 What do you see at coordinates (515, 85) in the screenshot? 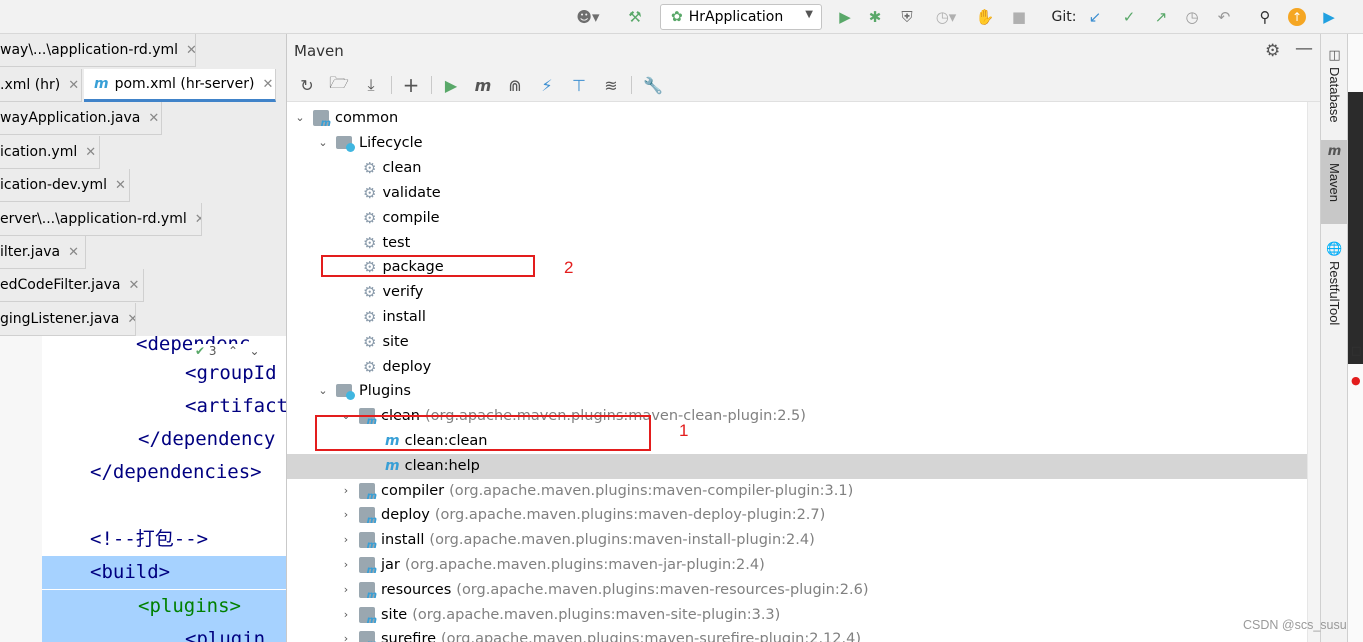
I see `toggle-offline-icon: ⋒` at bounding box center [515, 85].